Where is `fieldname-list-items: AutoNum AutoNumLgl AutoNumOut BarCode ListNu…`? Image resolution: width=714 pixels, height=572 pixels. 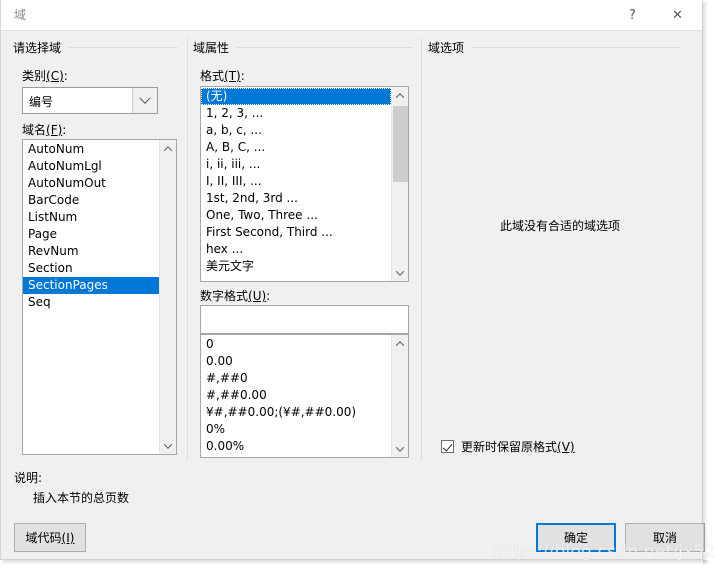 fieldname-list-items: AutoNum AutoNumLgl AutoNumOut BarCode ListNu… is located at coordinates (91, 297).